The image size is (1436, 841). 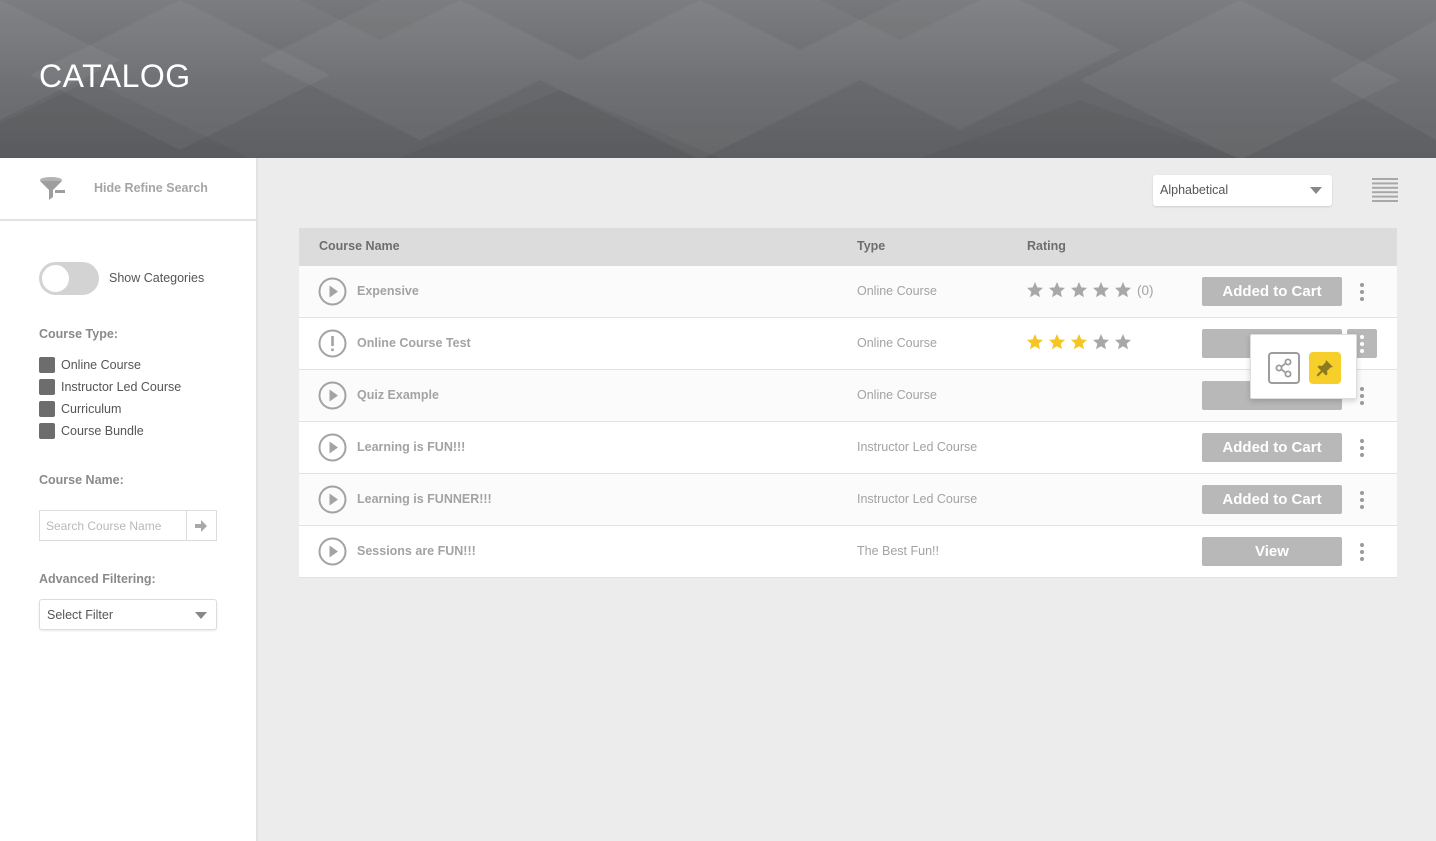 I want to click on column-rating: Rating, so click(x=1046, y=246).